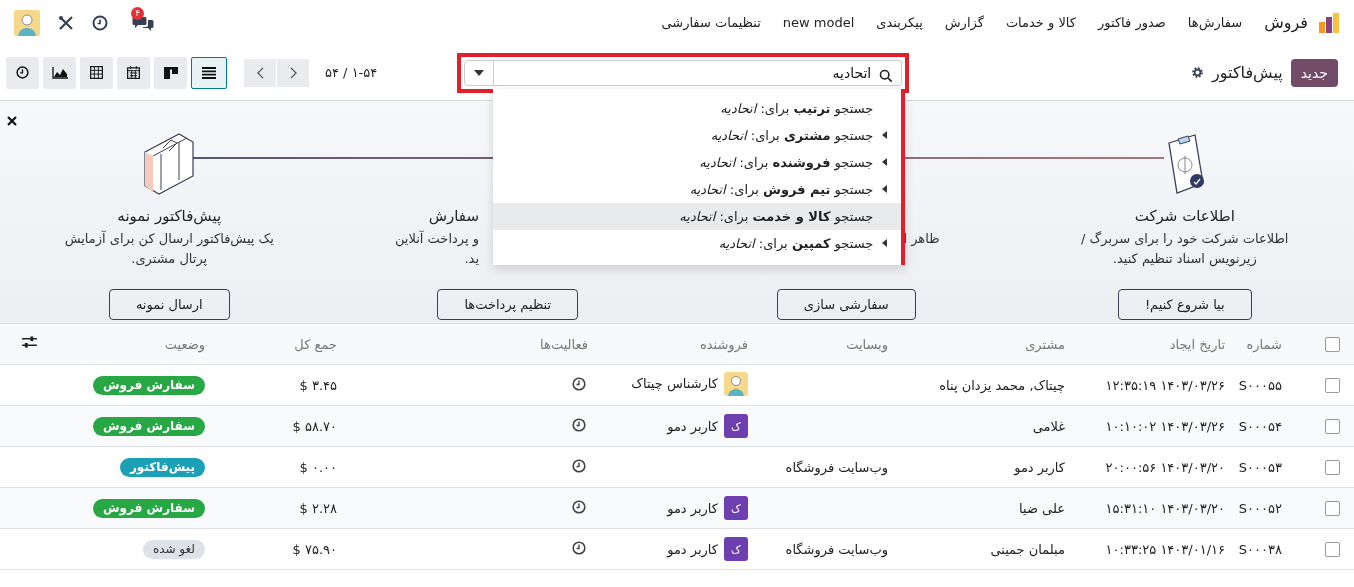  I want to click on notification-count: ۴, so click(137, 13).